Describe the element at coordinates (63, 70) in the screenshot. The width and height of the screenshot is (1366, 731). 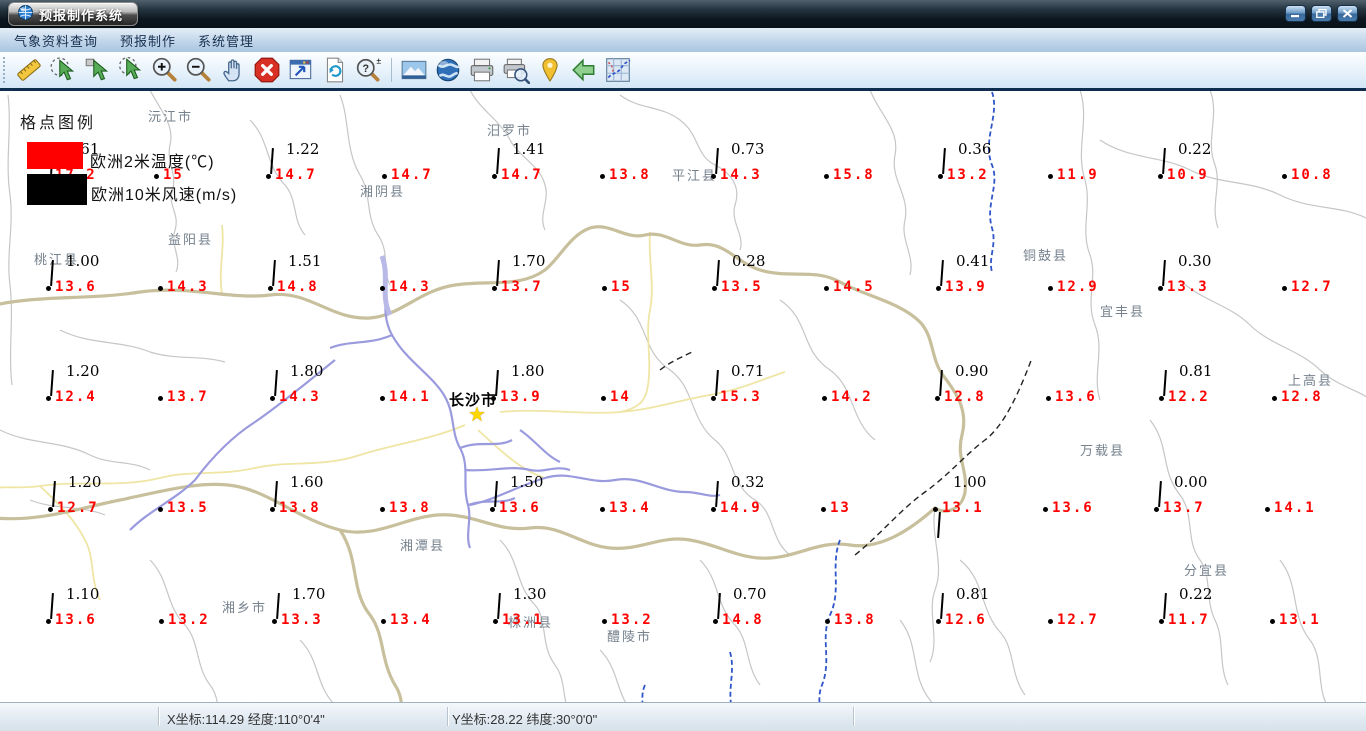
I see `select-circle-icon` at that location.